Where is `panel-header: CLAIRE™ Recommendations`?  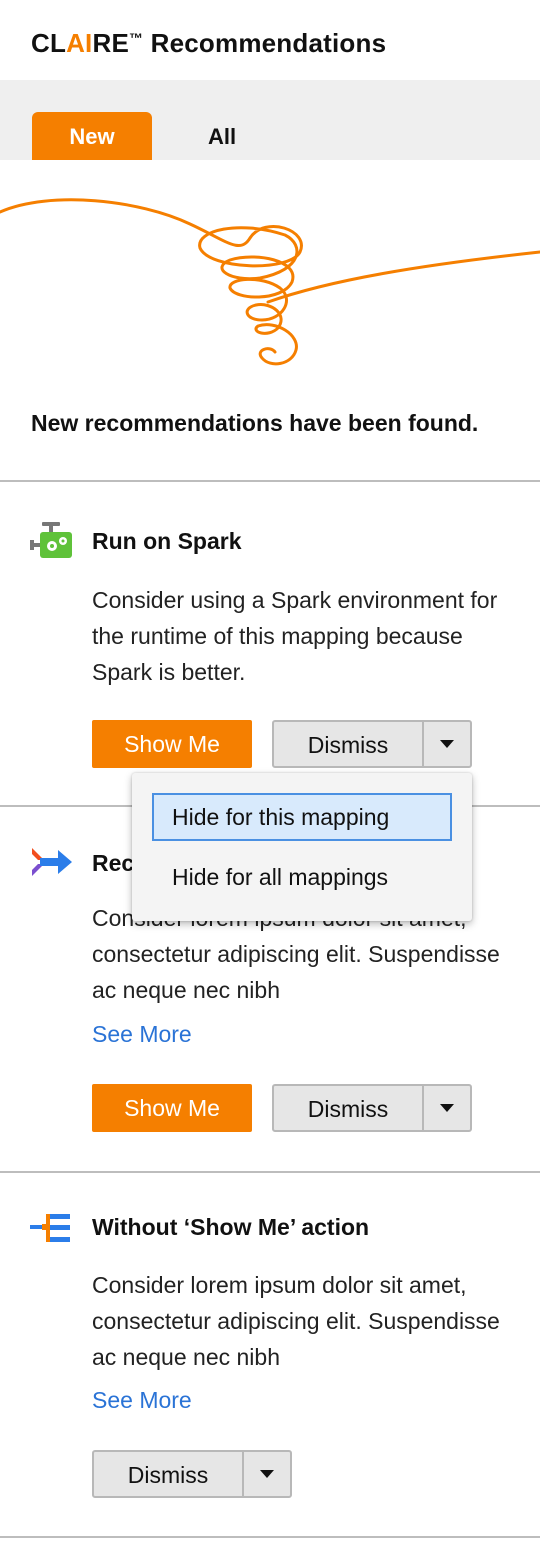
panel-header: CLAIRE™ Recommendations is located at coordinates (270, 40).